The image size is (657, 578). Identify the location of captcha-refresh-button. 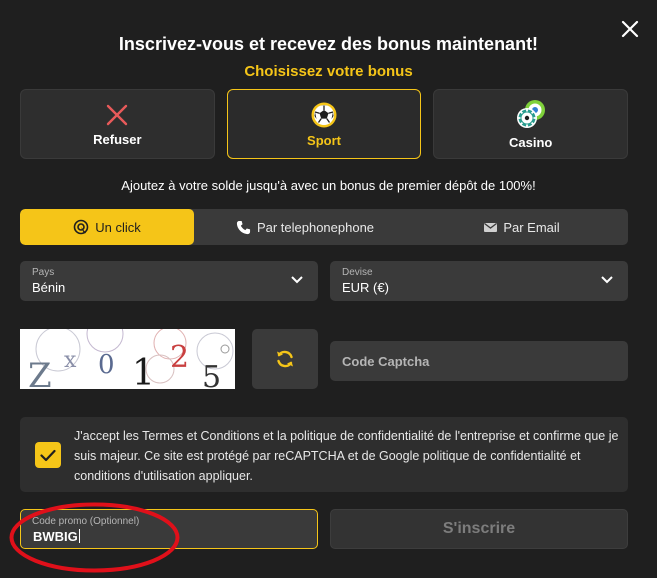
(285, 359).